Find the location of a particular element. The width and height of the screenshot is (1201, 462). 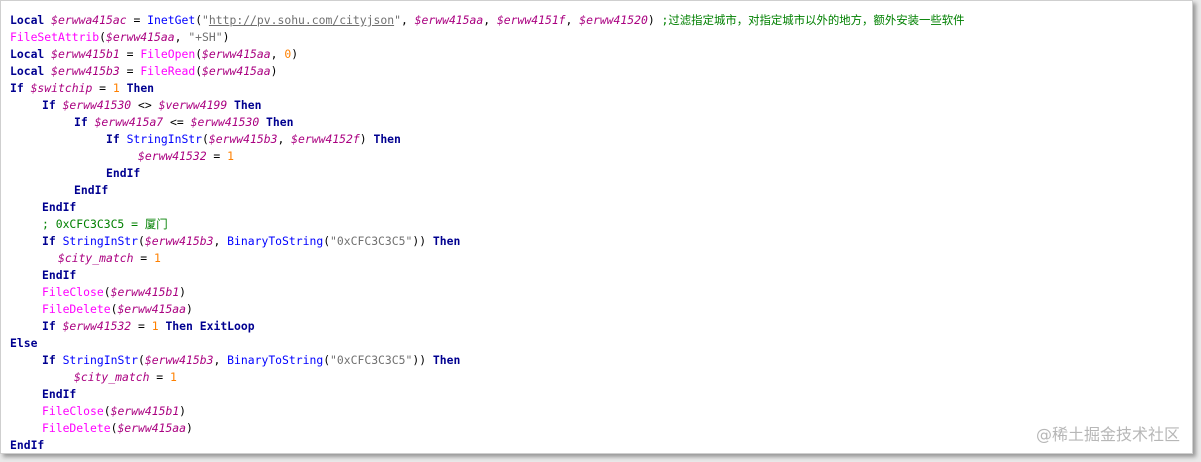

code-token-func: StringInStr is located at coordinates (100, 360).